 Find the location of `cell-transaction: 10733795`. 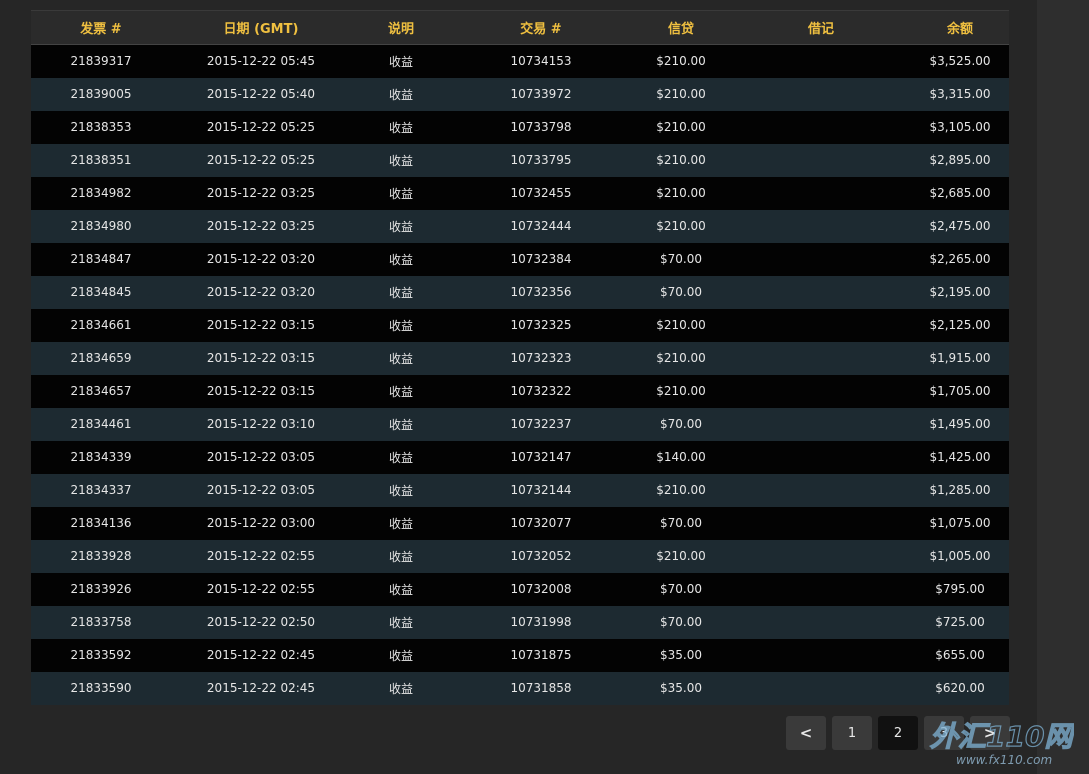

cell-transaction: 10733795 is located at coordinates (541, 160).